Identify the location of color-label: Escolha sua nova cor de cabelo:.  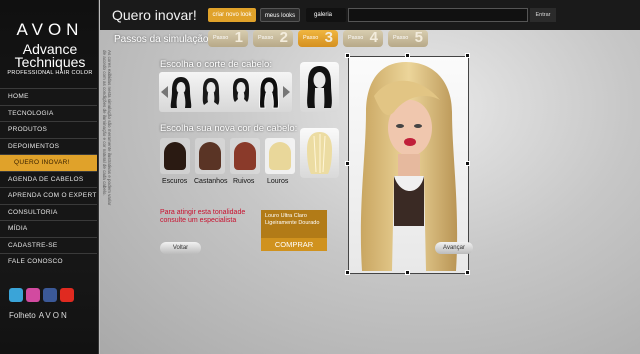
(229, 128).